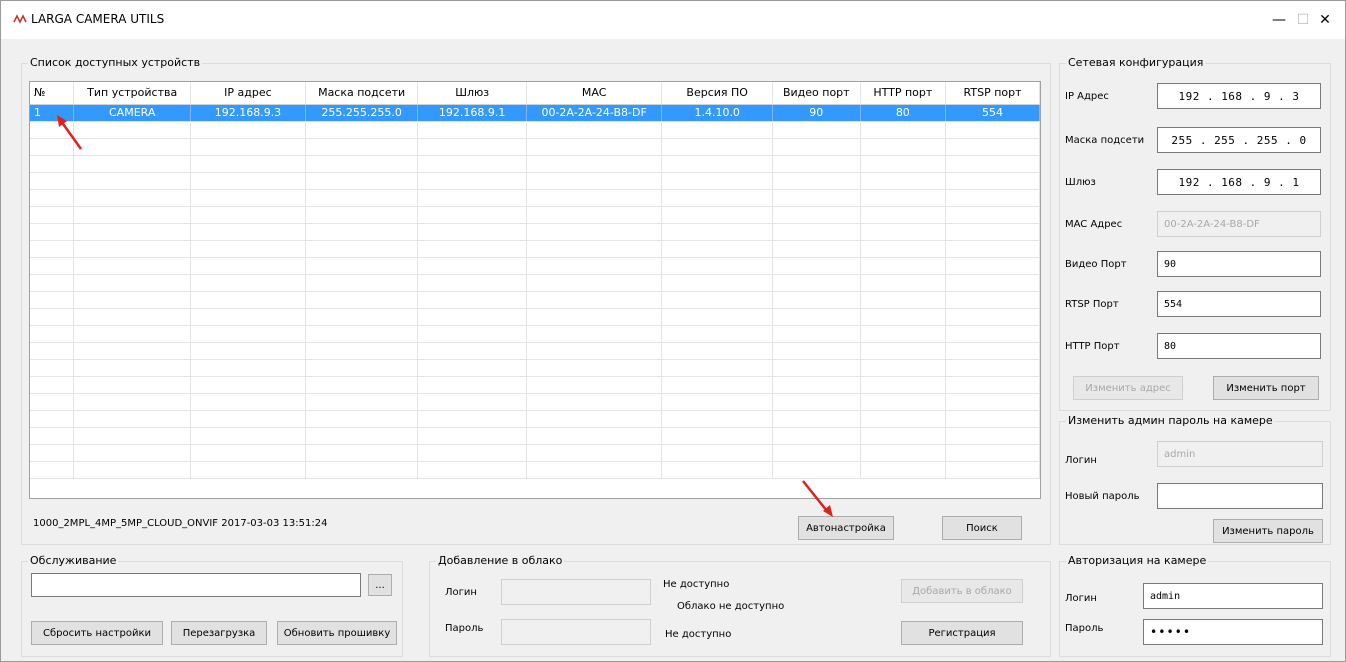  What do you see at coordinates (903, 113) in the screenshot?
I see `table-cell: 80` at bounding box center [903, 113].